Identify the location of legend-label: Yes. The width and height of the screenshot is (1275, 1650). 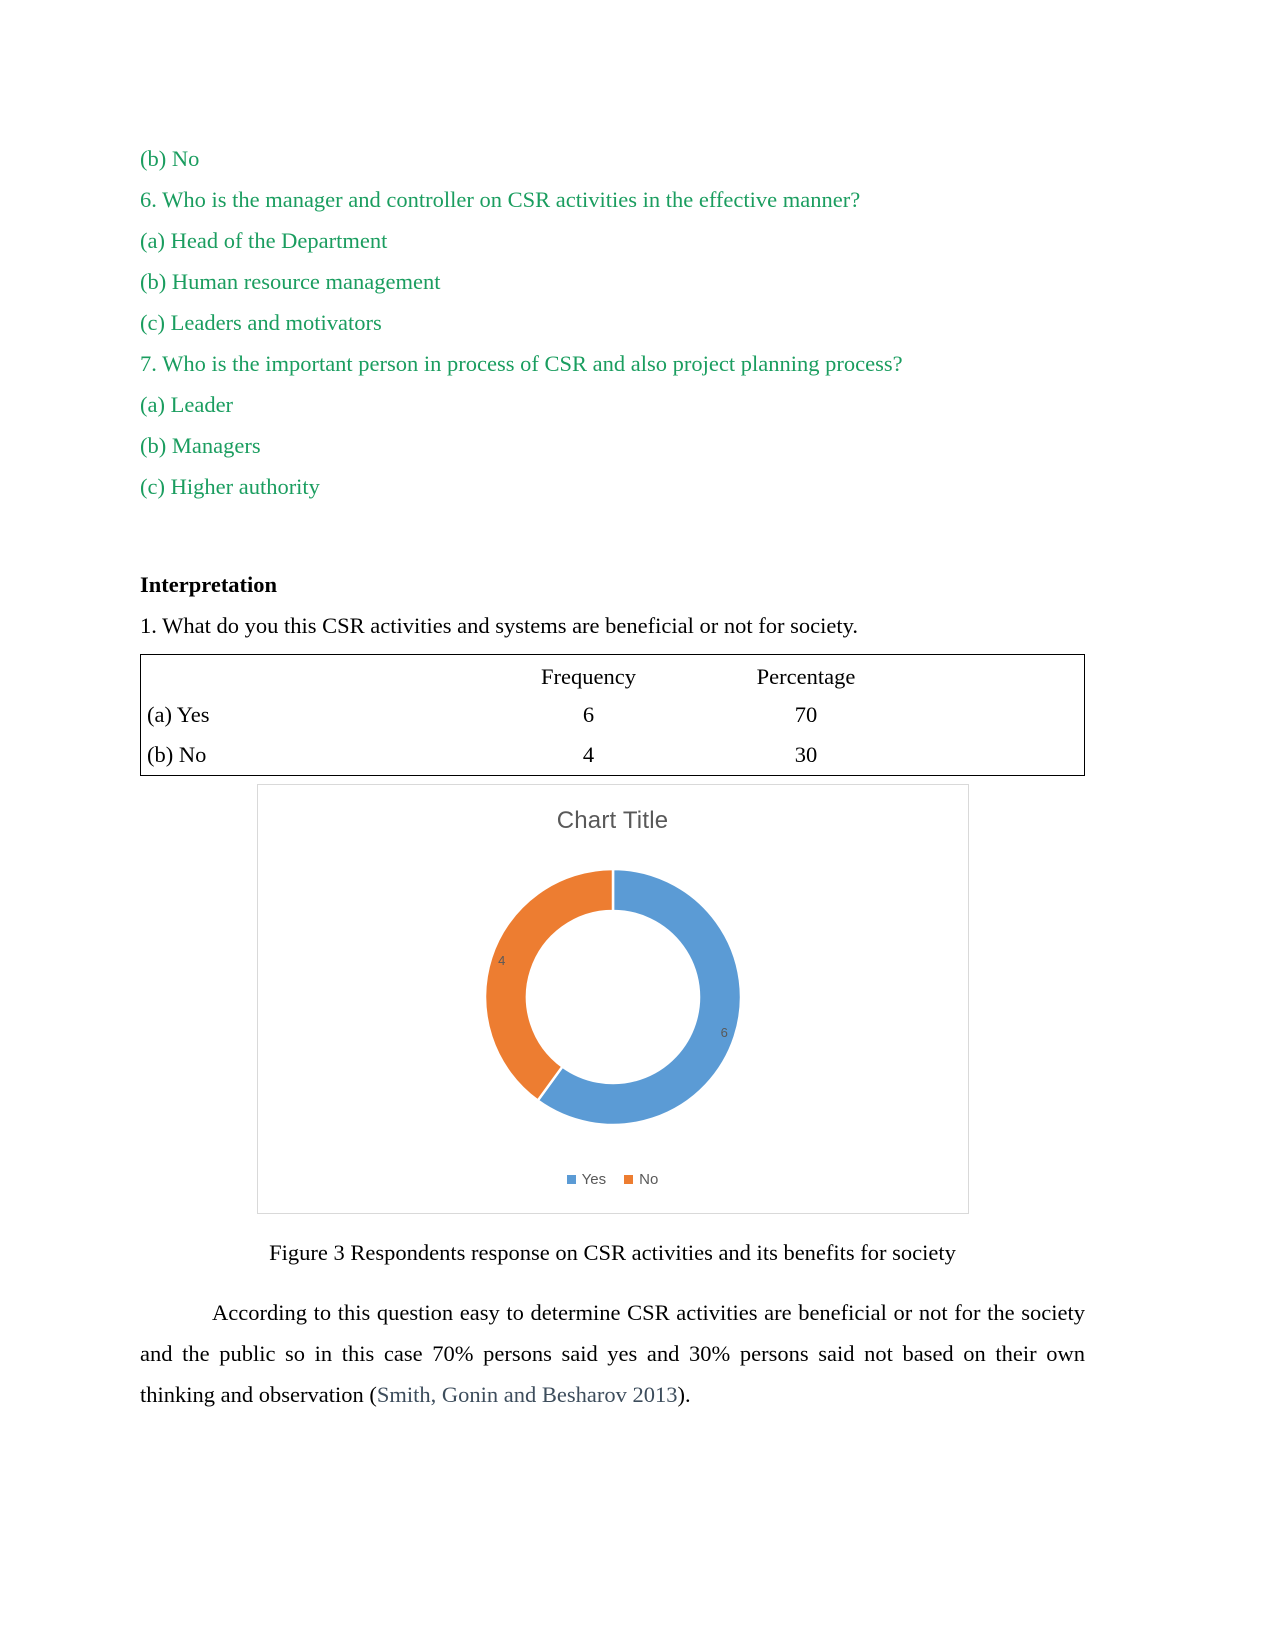
(594, 1179).